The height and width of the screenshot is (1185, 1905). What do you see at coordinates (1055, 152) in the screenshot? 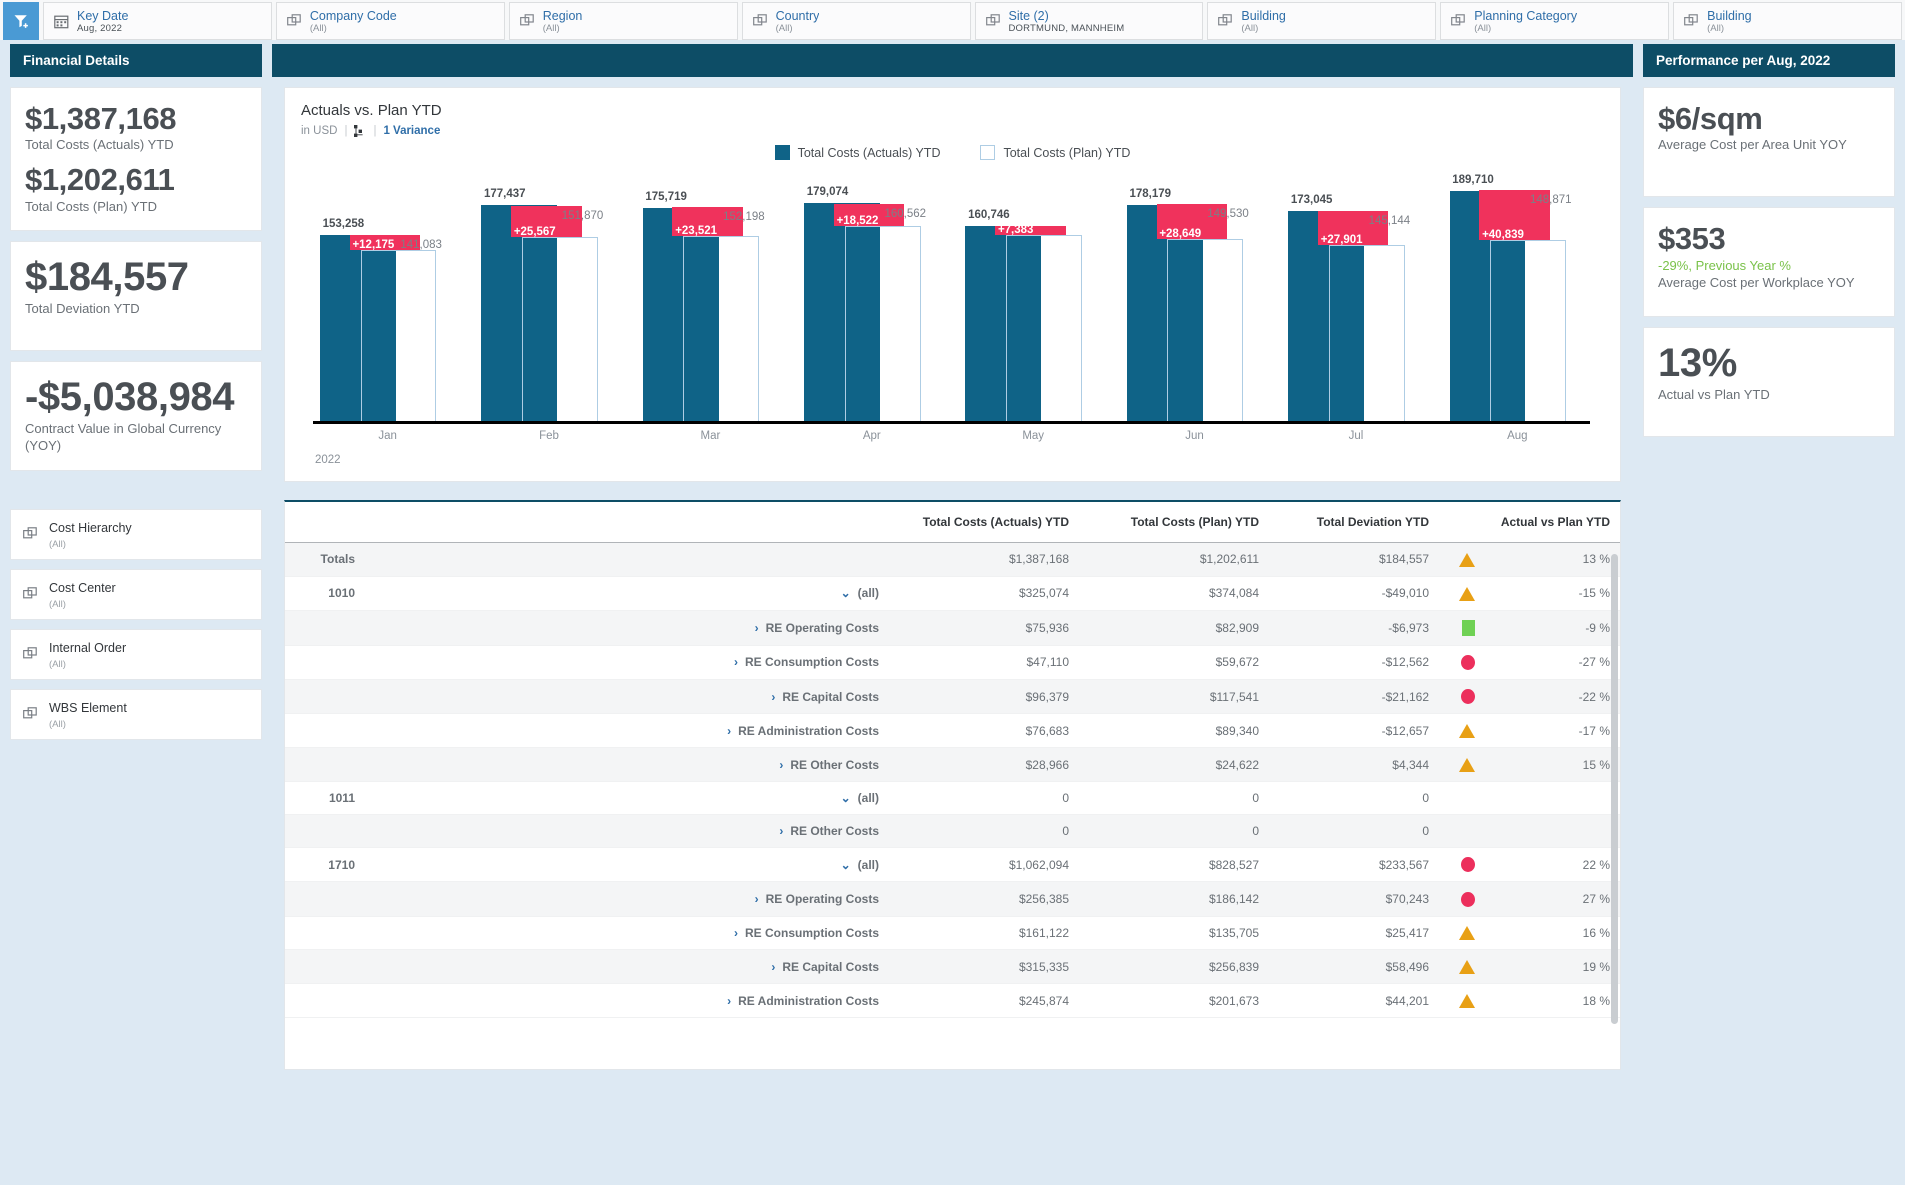
I see `legend-item-plan: Total Costs (Plan) YTD` at bounding box center [1055, 152].